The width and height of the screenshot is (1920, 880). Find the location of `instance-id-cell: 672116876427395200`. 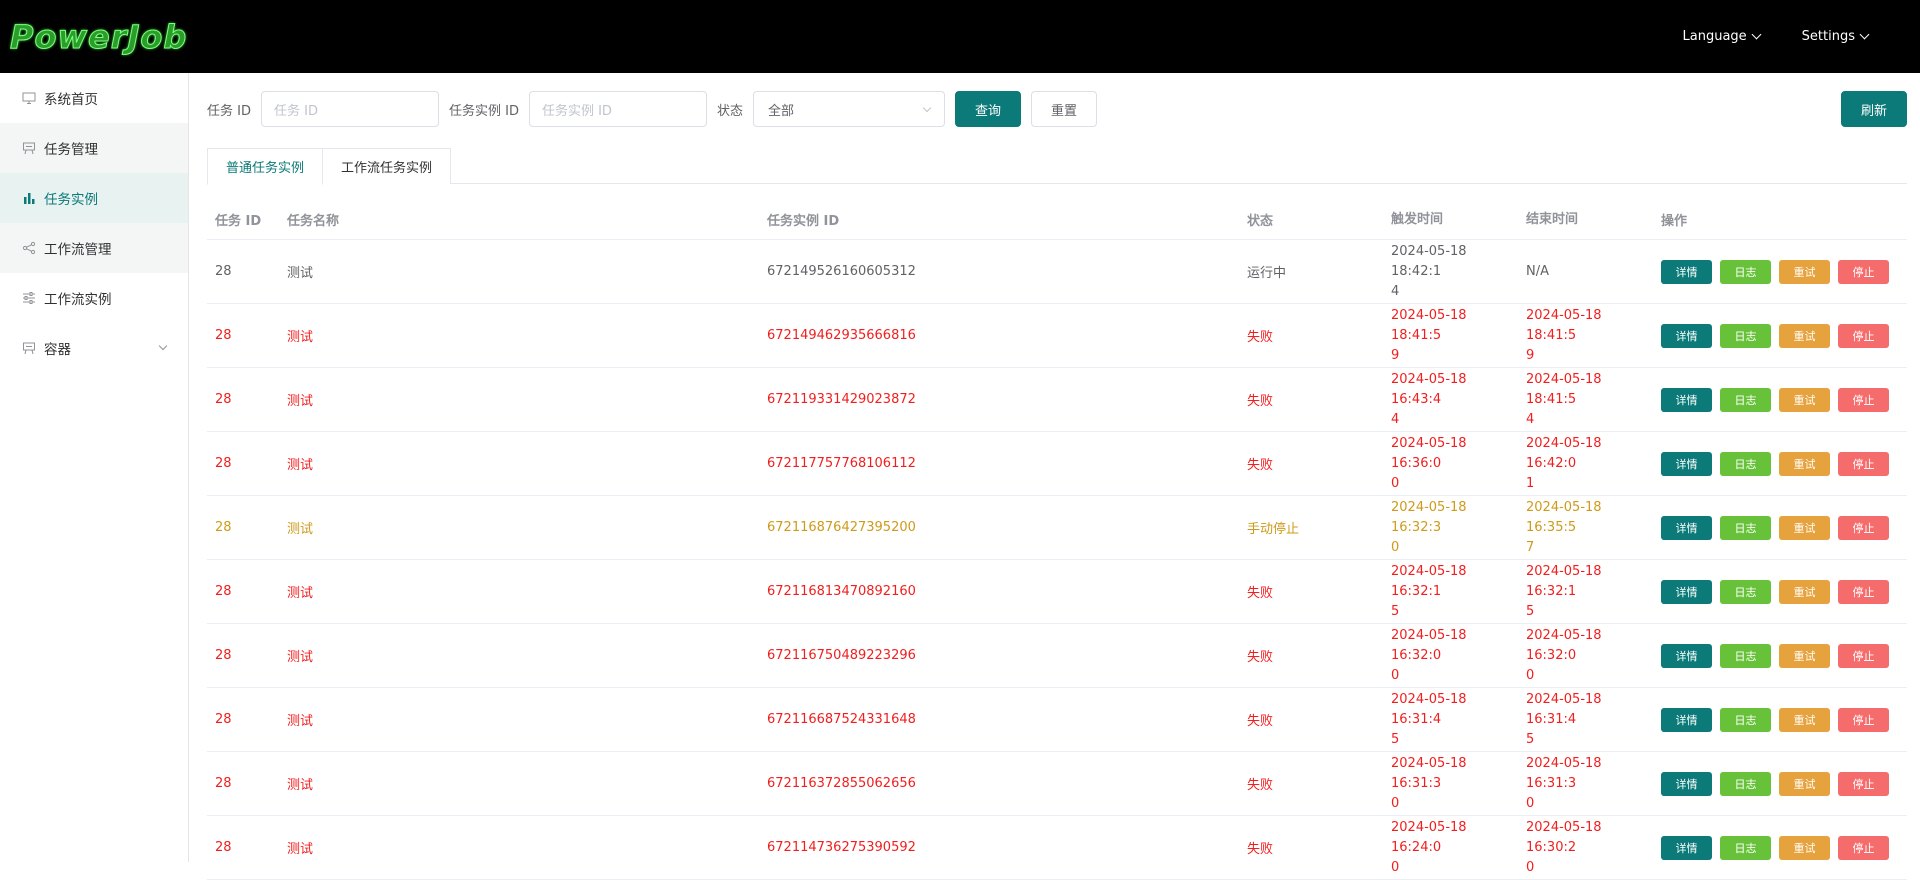

instance-id-cell: 672116876427395200 is located at coordinates (841, 527).